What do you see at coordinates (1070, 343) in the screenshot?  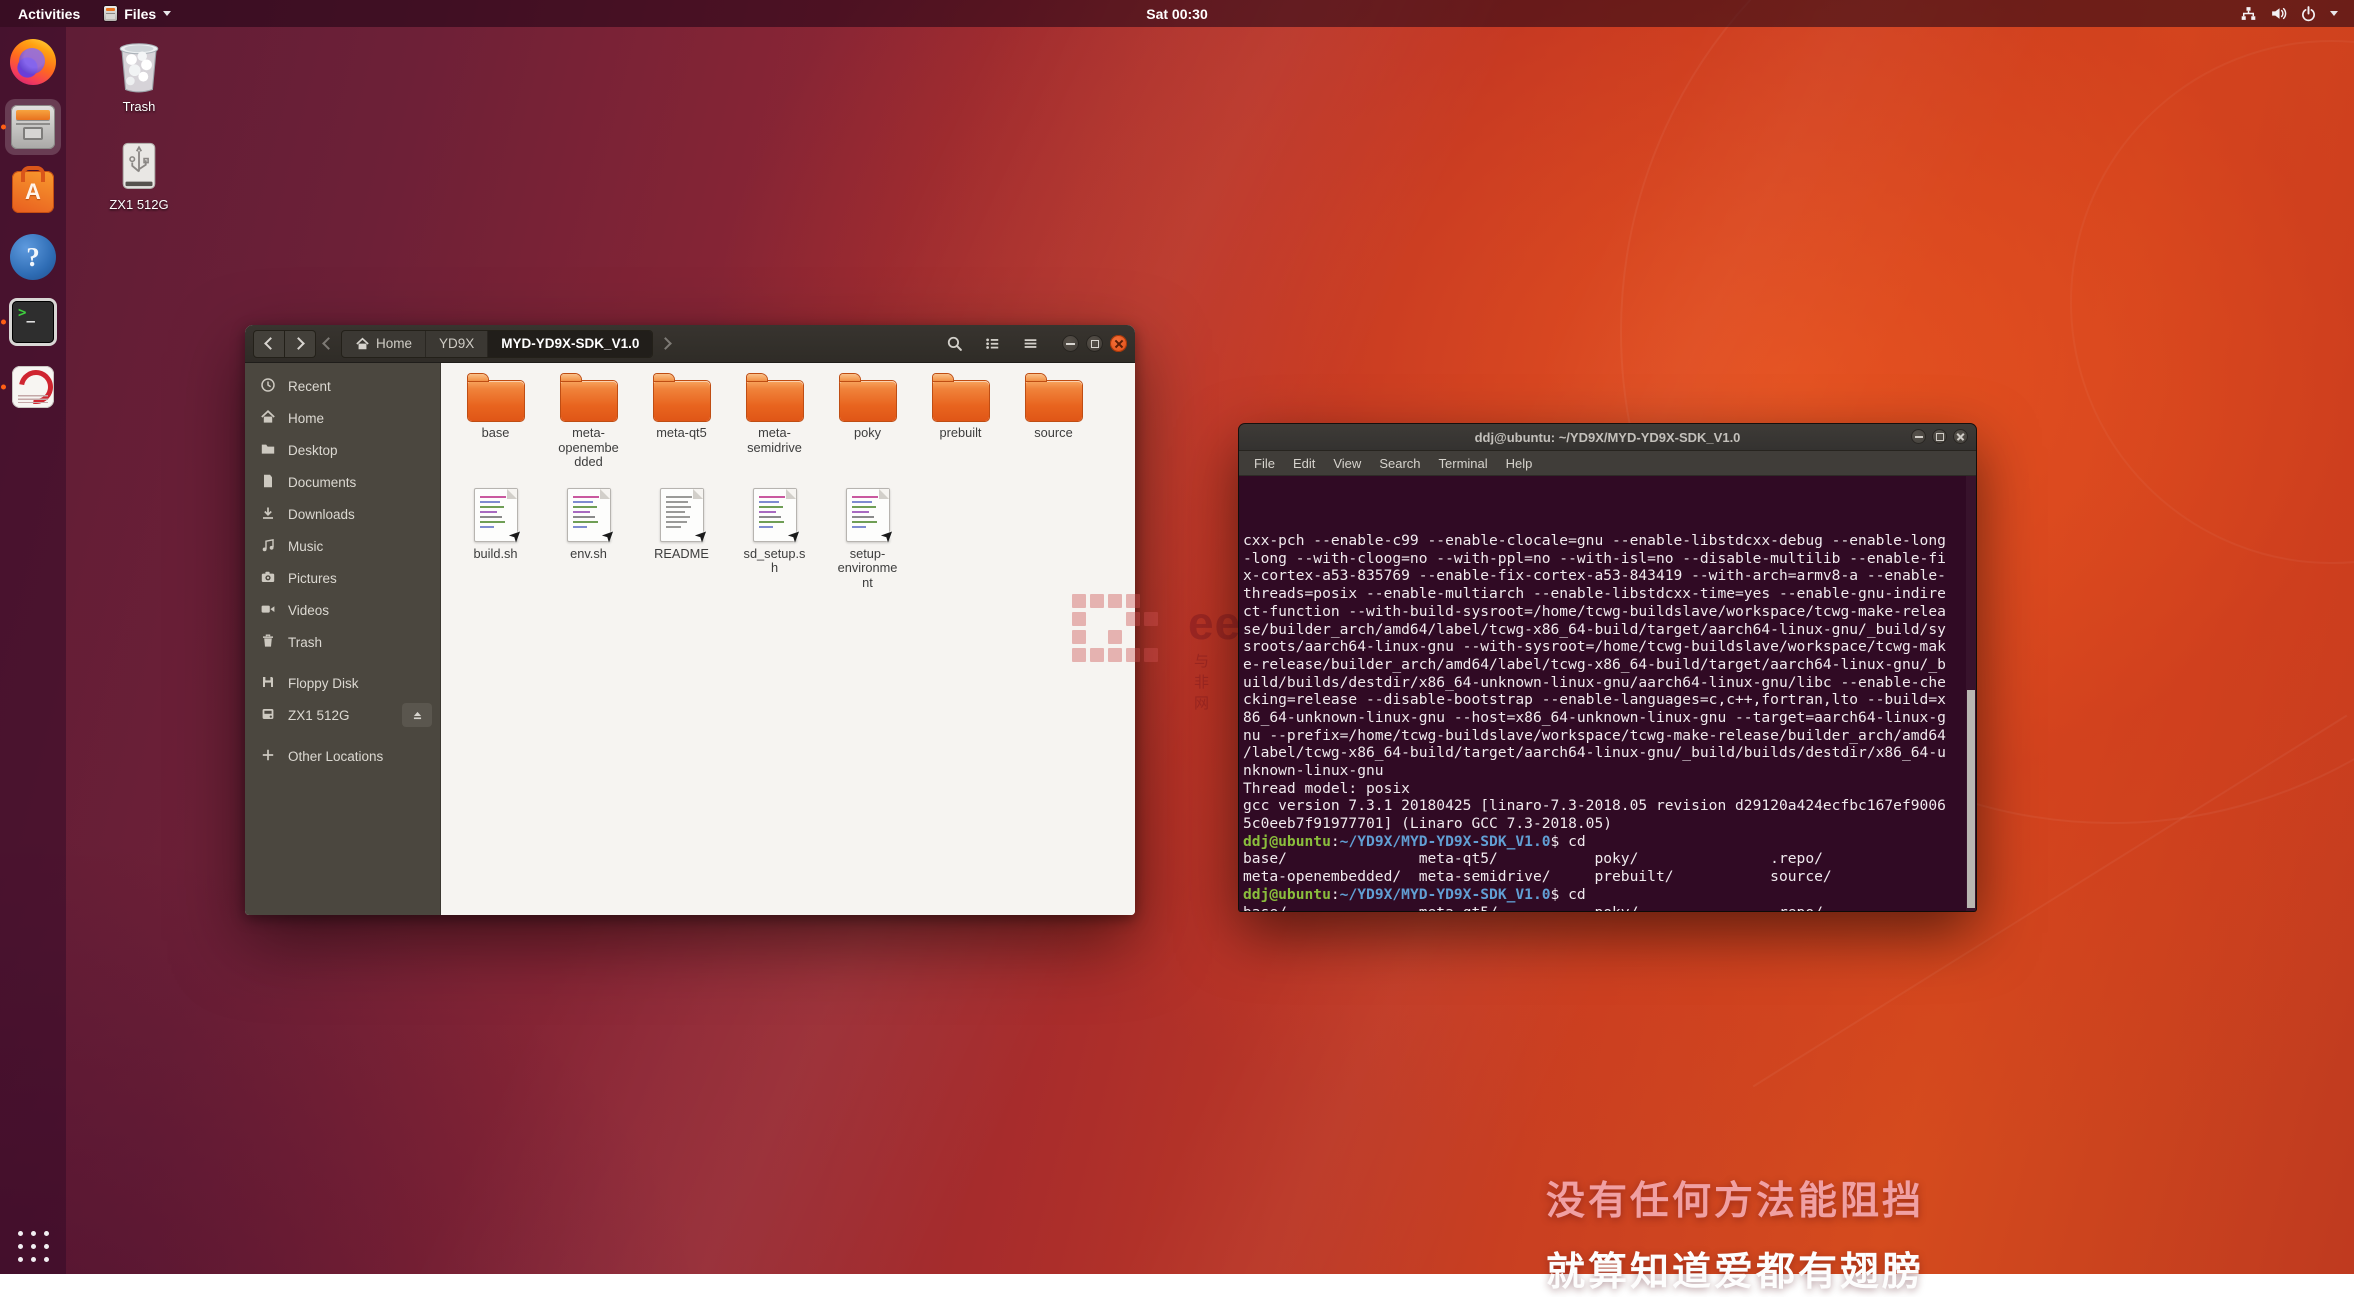 I see `minimize-button` at bounding box center [1070, 343].